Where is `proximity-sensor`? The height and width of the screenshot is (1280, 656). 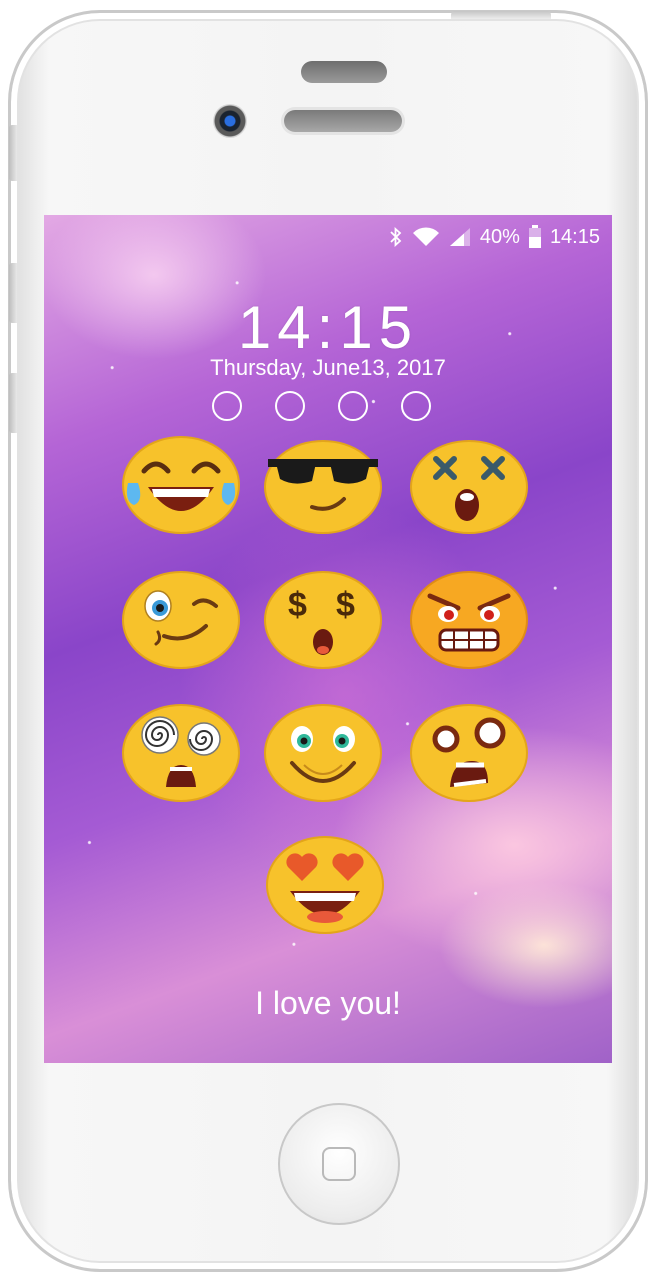 proximity-sensor is located at coordinates (344, 72).